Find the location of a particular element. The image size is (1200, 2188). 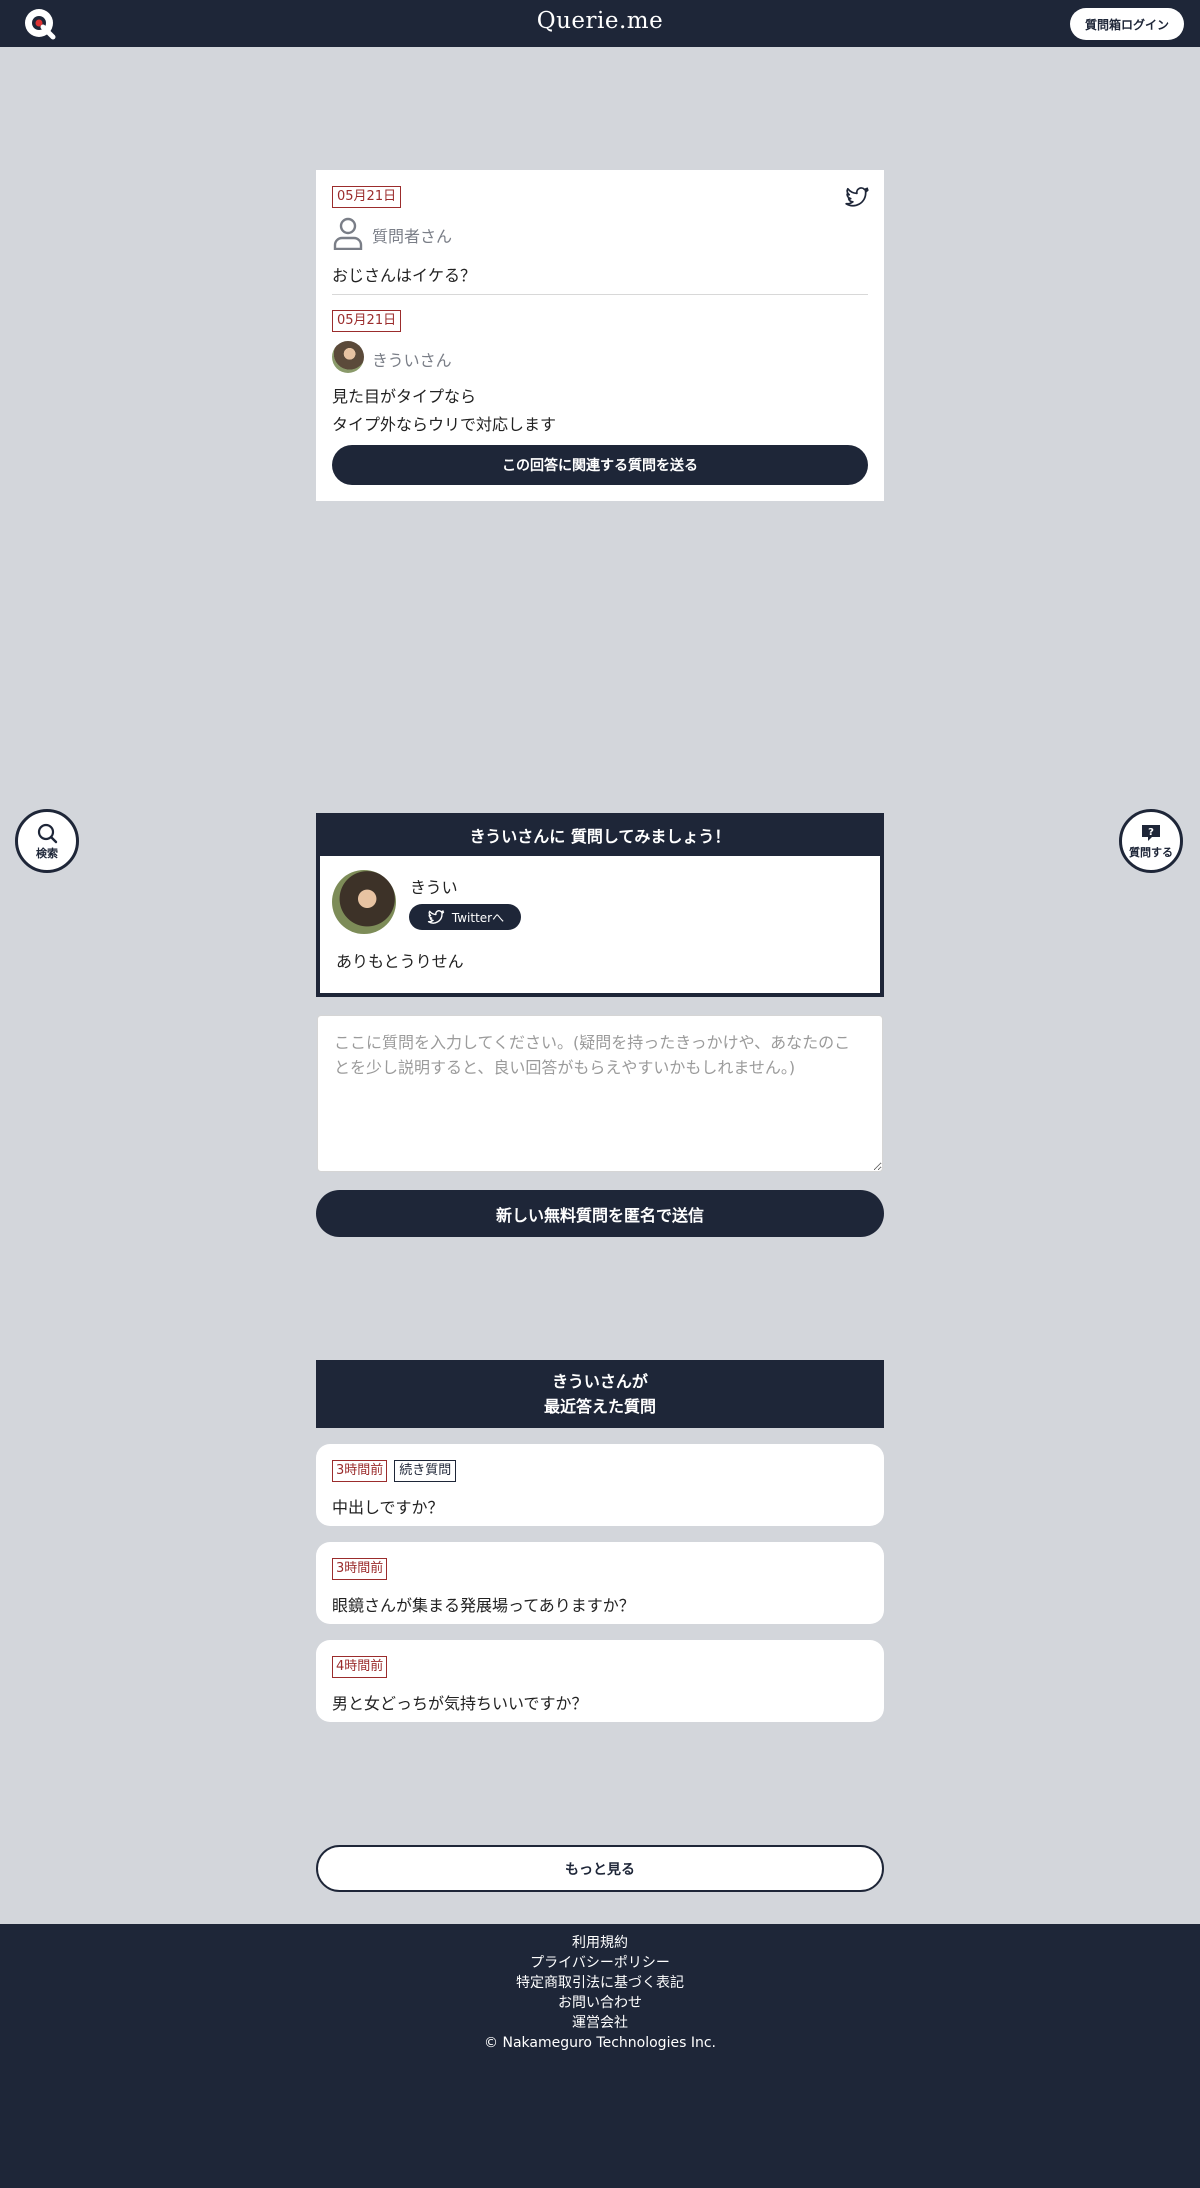

profile-panel: きういさんに 質問してみましょう！ きうい Twitterへ ありもとうりせん is located at coordinates (600, 905).